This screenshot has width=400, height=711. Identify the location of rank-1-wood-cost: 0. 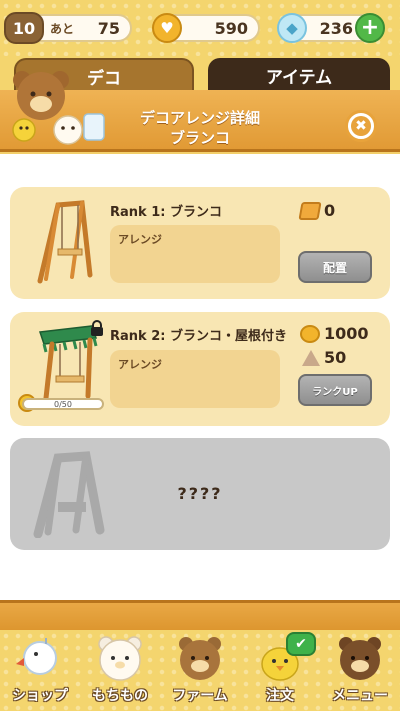
(317, 210).